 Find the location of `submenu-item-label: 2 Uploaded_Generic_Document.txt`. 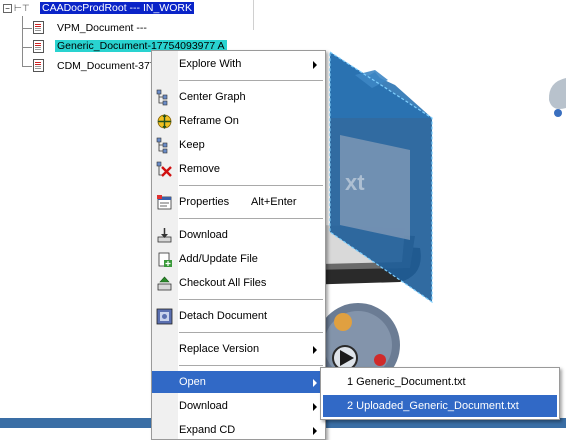

submenu-item-label: 2 Uploaded_Generic_Document.txt is located at coordinates (433, 406).